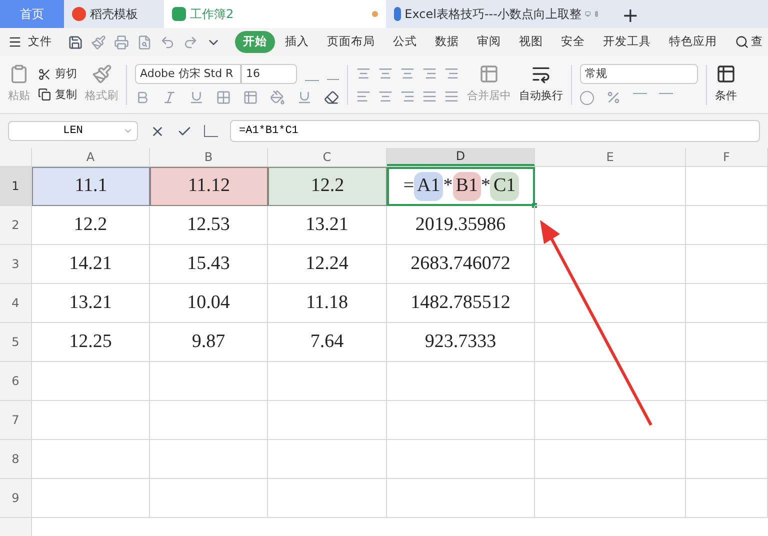 This screenshot has height=536, width=768. Describe the element at coordinates (541, 96) in the screenshot. I see `wrap-text-button: 自动换行` at that location.